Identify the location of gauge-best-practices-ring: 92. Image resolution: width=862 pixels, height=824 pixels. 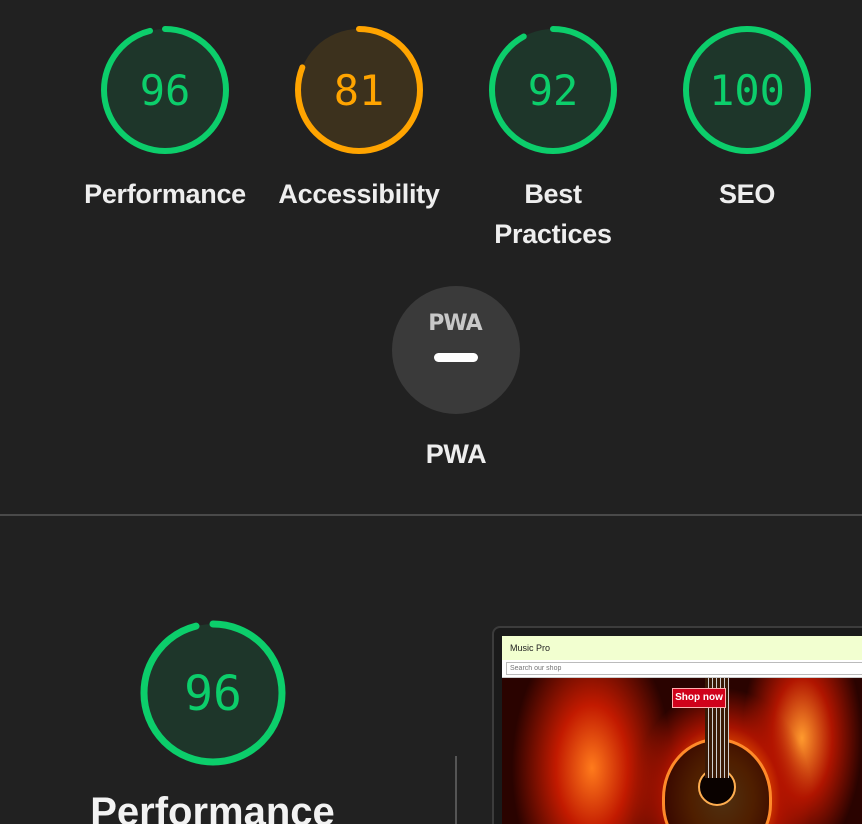
(553, 90).